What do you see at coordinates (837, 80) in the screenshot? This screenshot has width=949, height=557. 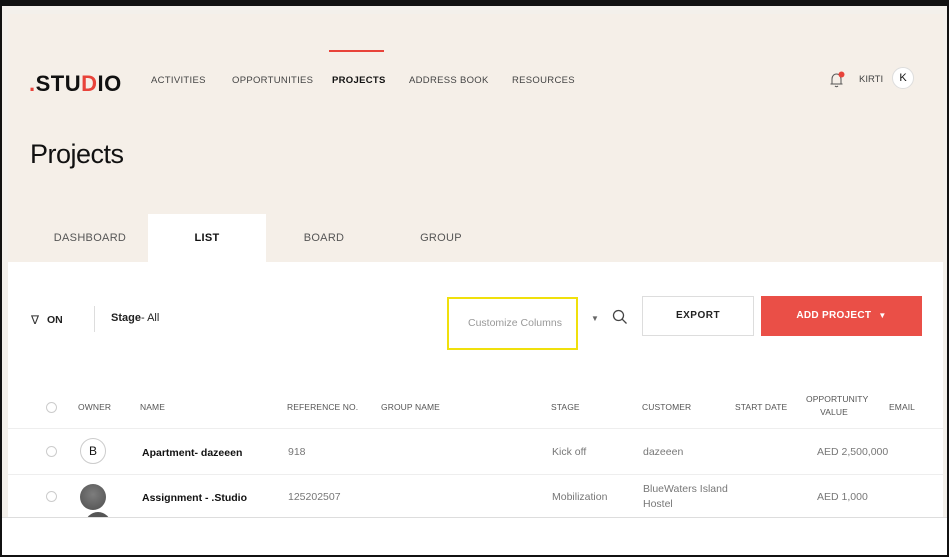 I see `bell-icon` at bounding box center [837, 80].